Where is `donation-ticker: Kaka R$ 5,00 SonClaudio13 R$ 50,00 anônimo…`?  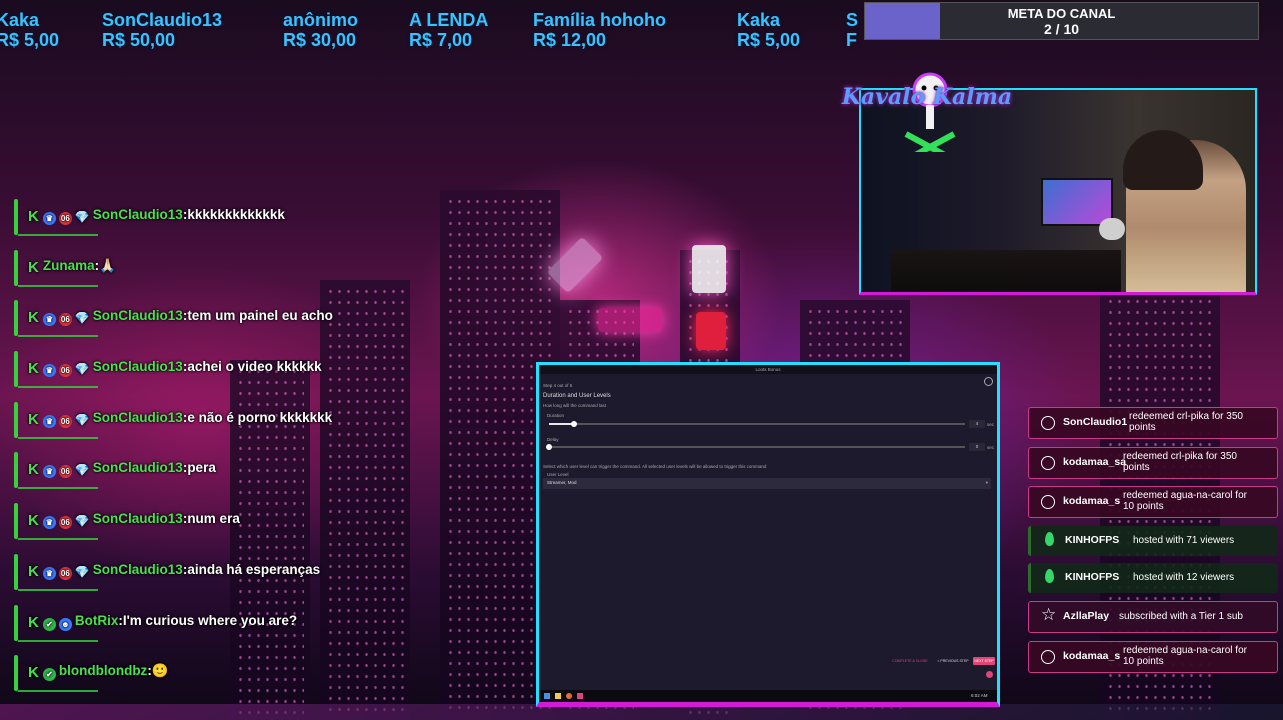
donation-ticker: Kaka R$ 5,00 SonClaudio13 R$ 50,00 anônimo… is located at coordinates (430, 32).